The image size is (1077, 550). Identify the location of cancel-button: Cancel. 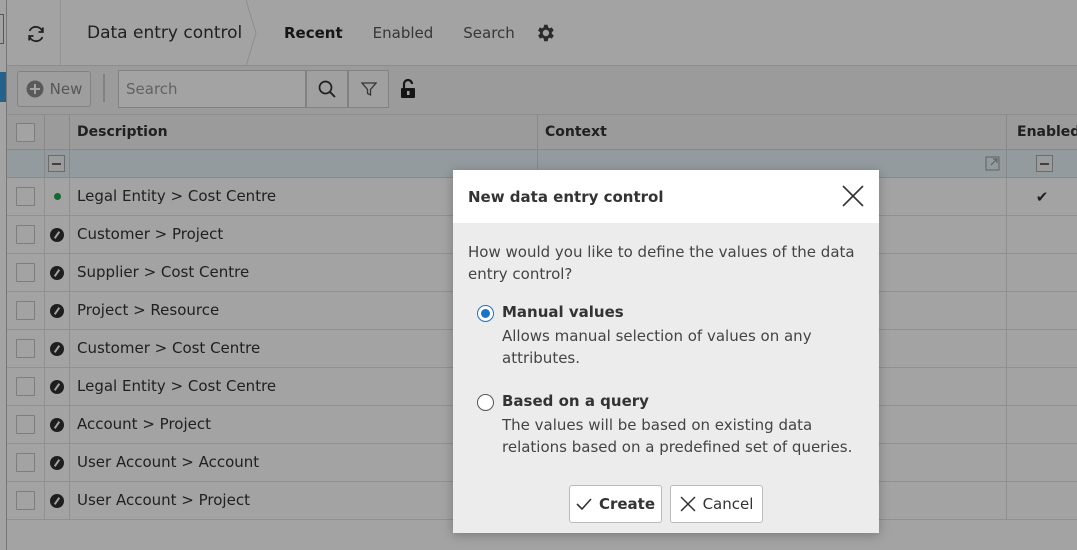
(716, 504).